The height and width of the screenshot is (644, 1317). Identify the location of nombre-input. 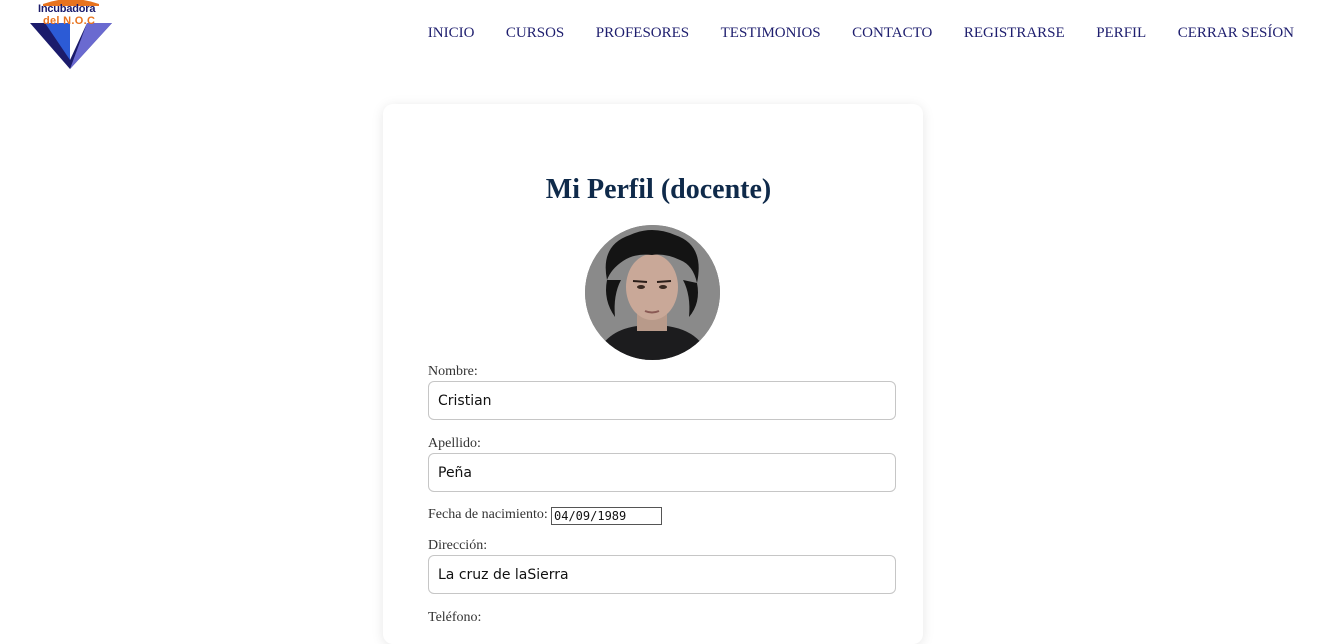
(662, 400).